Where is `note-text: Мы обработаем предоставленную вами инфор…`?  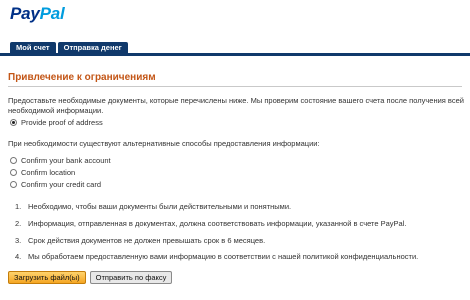 note-text: Мы обработаем предоставленную вами инфор… is located at coordinates (223, 256).